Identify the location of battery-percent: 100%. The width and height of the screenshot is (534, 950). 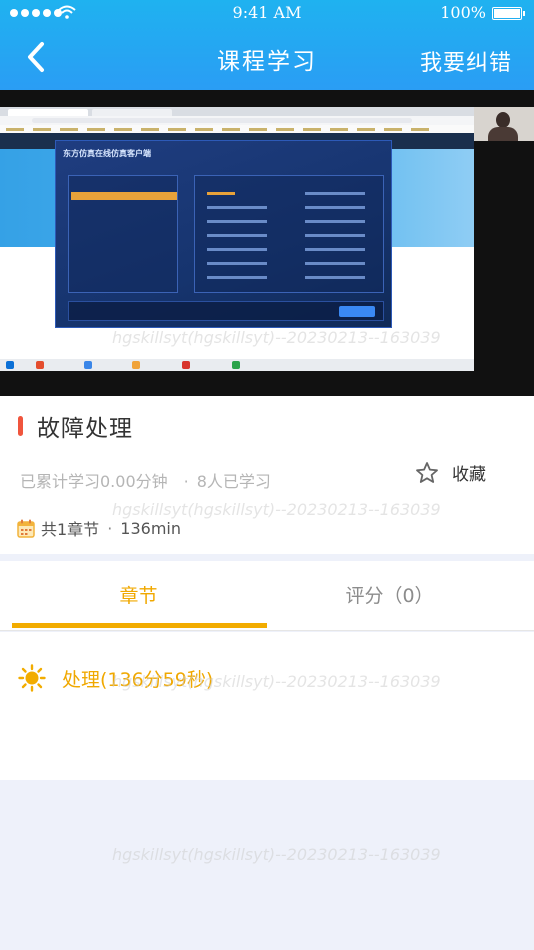
(463, 12).